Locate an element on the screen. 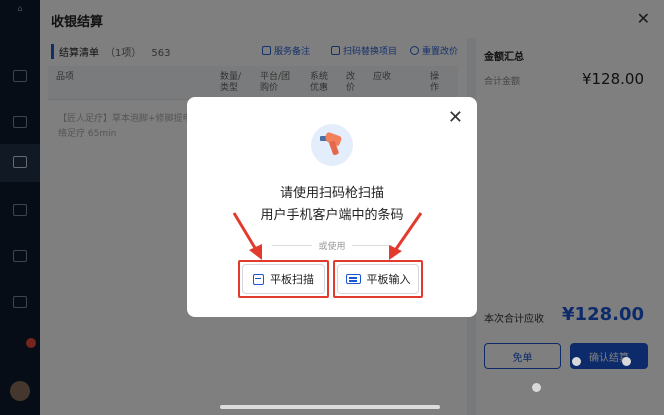 The width and height of the screenshot is (664, 415). arrow-left-shaft is located at coordinates (246, 233).